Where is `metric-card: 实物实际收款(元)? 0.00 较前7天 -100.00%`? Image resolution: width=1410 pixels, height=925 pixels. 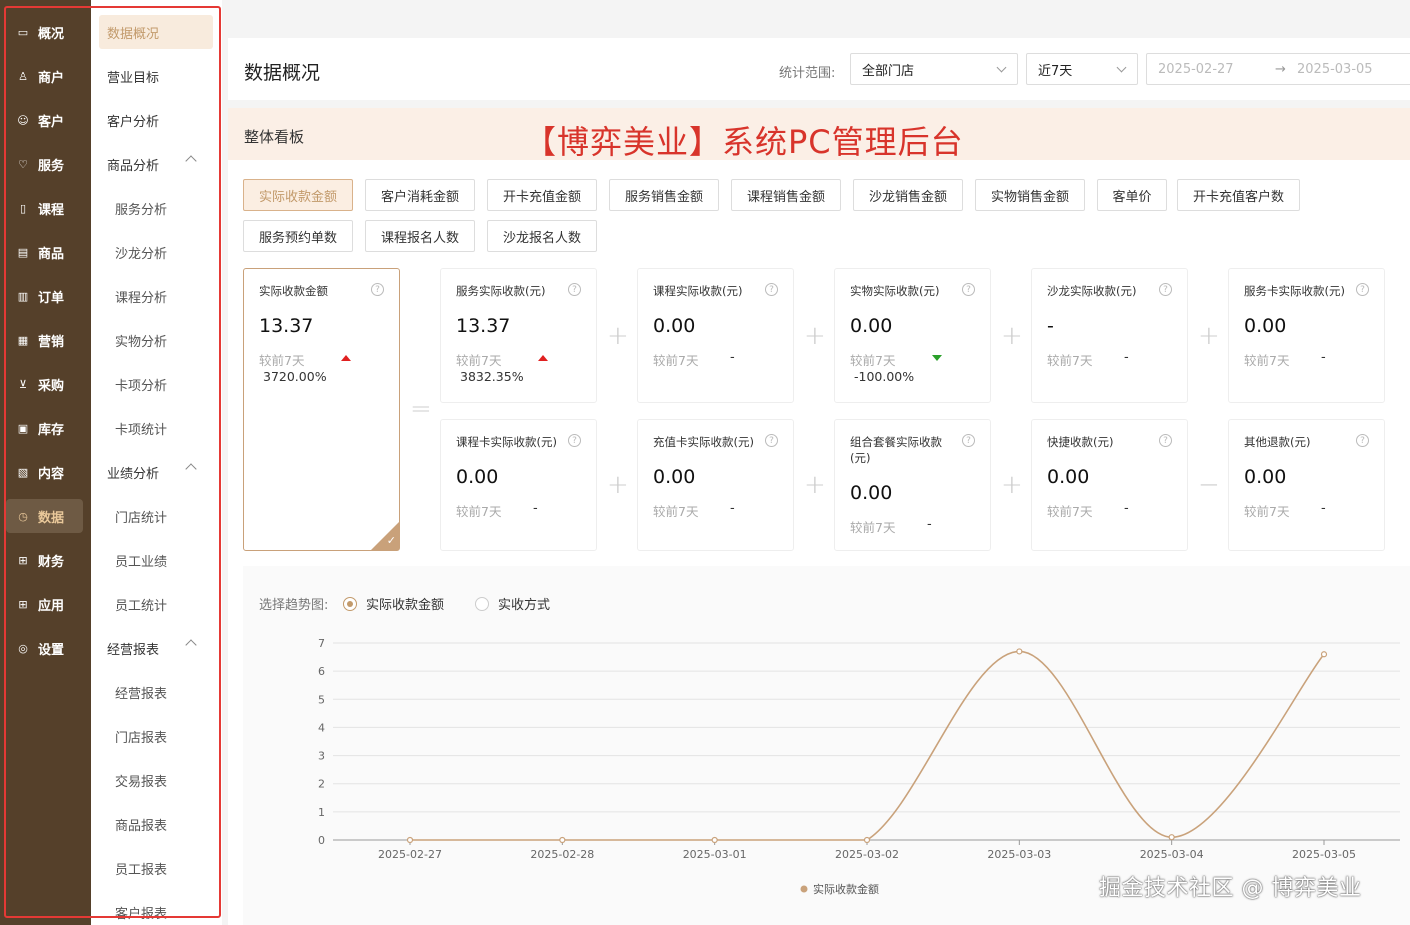 metric-card: 实物实际收款(元)? 0.00 较前7天 -100.00% is located at coordinates (912, 335).